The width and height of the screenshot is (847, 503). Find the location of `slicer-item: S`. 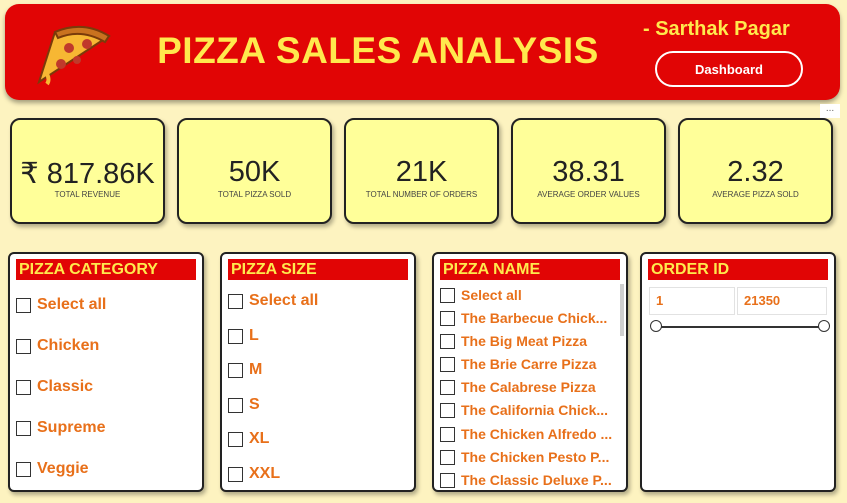

slicer-item: S is located at coordinates (244, 405).